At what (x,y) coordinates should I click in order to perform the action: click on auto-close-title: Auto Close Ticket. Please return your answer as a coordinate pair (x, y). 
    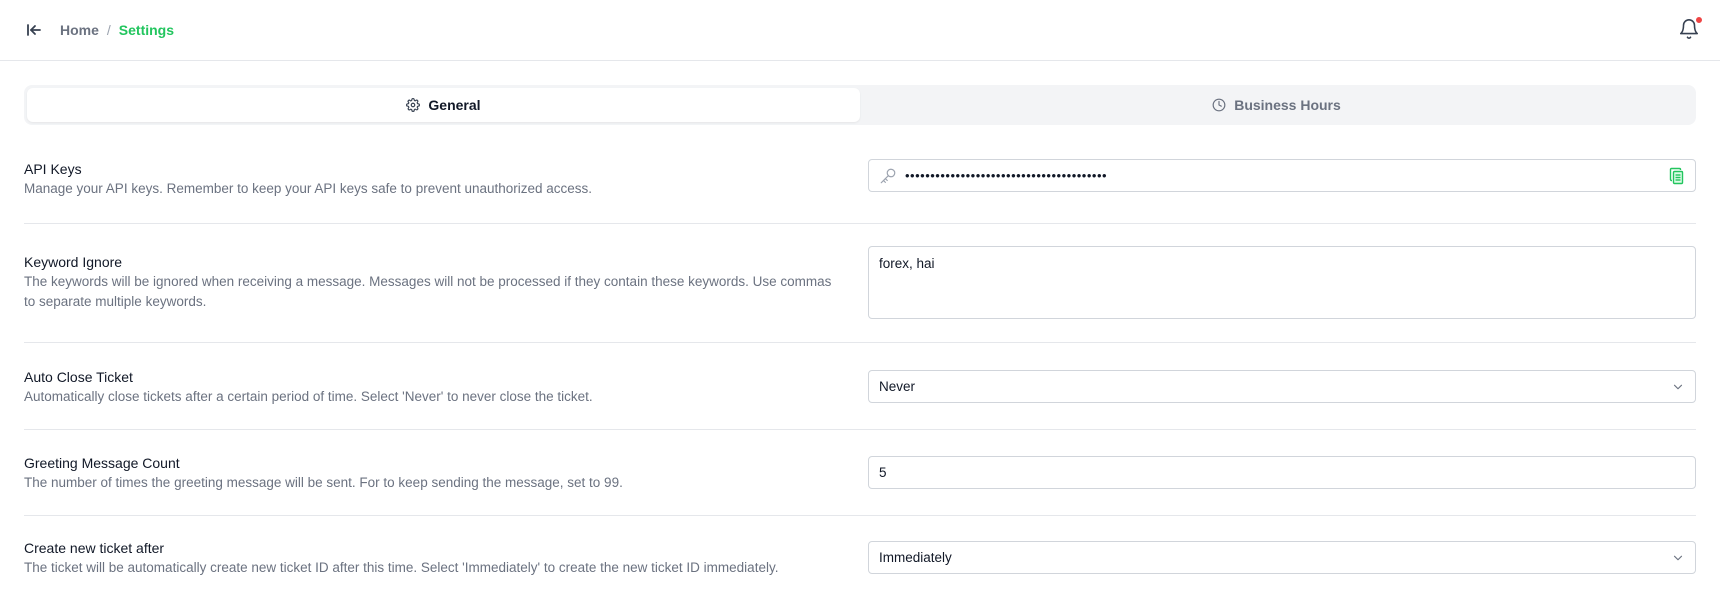
    Looking at the image, I should click on (78, 377).